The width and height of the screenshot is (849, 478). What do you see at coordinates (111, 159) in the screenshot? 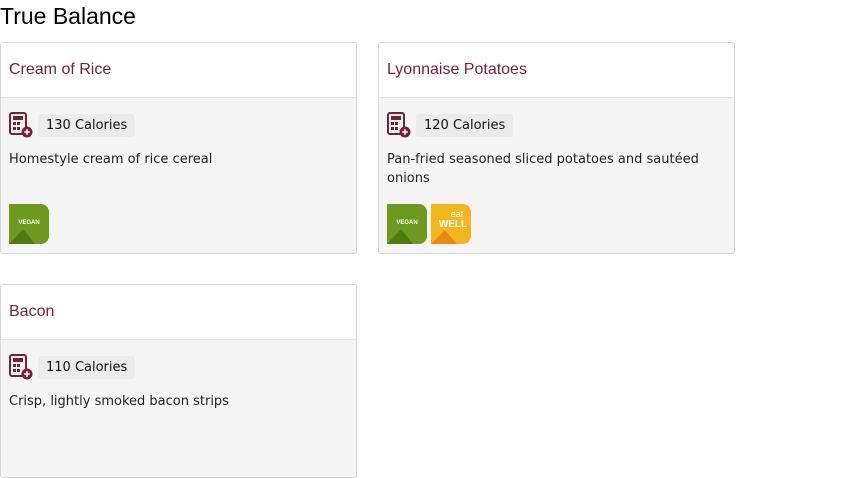
I see `menu-item-description: Homestyle cream of rice cereal` at bounding box center [111, 159].